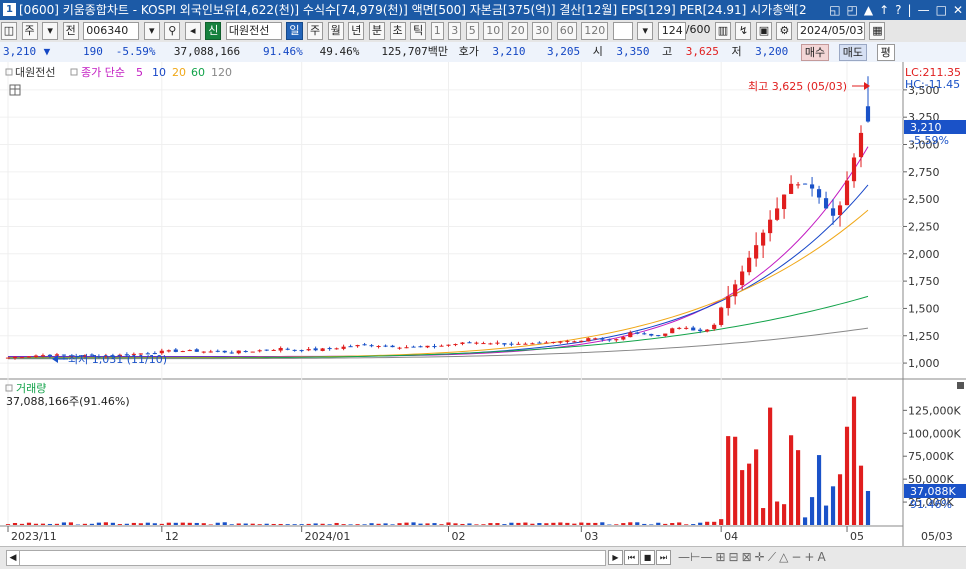  Describe the element at coordinates (437, 31) in the screenshot. I see `interval-1: 1` at that location.